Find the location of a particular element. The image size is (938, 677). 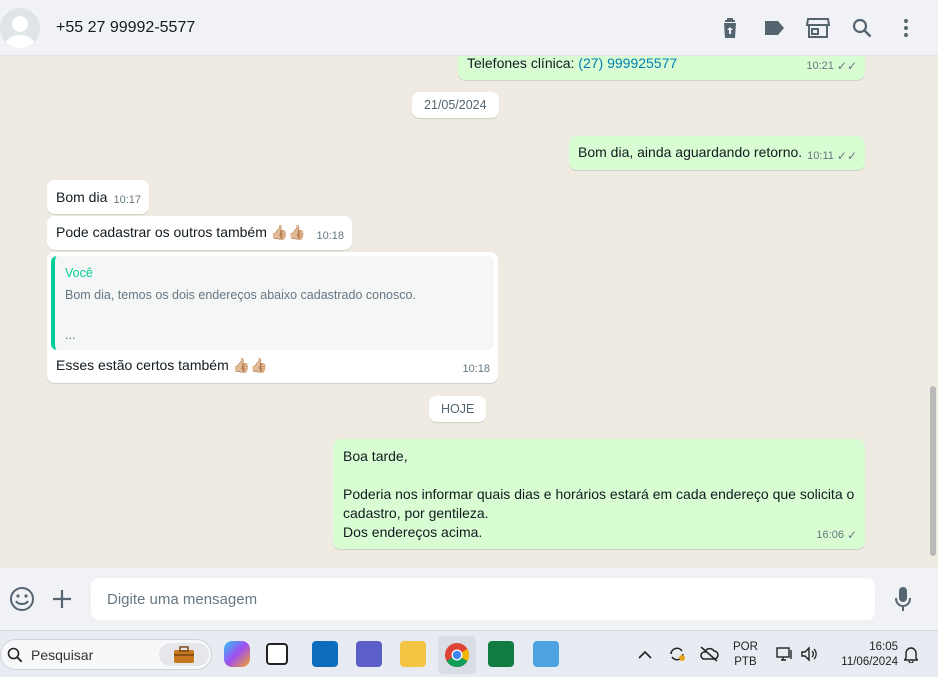

label-icon is located at coordinates (774, 28).